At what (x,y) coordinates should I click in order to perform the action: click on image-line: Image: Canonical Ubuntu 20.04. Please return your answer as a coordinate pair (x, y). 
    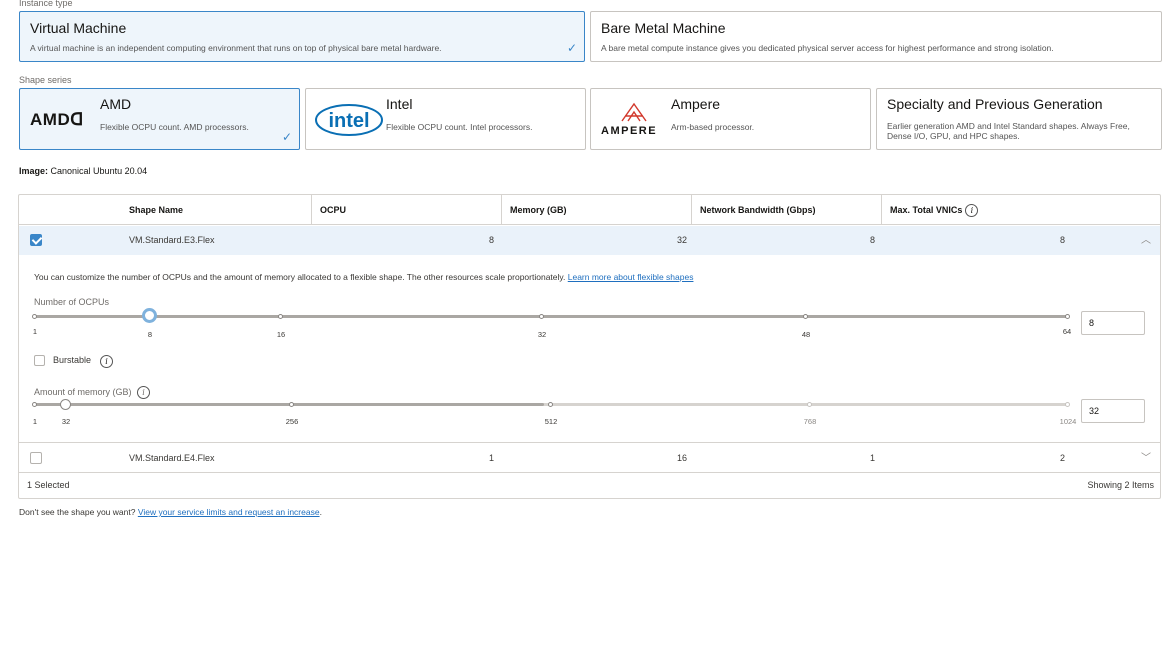
    Looking at the image, I should click on (83, 171).